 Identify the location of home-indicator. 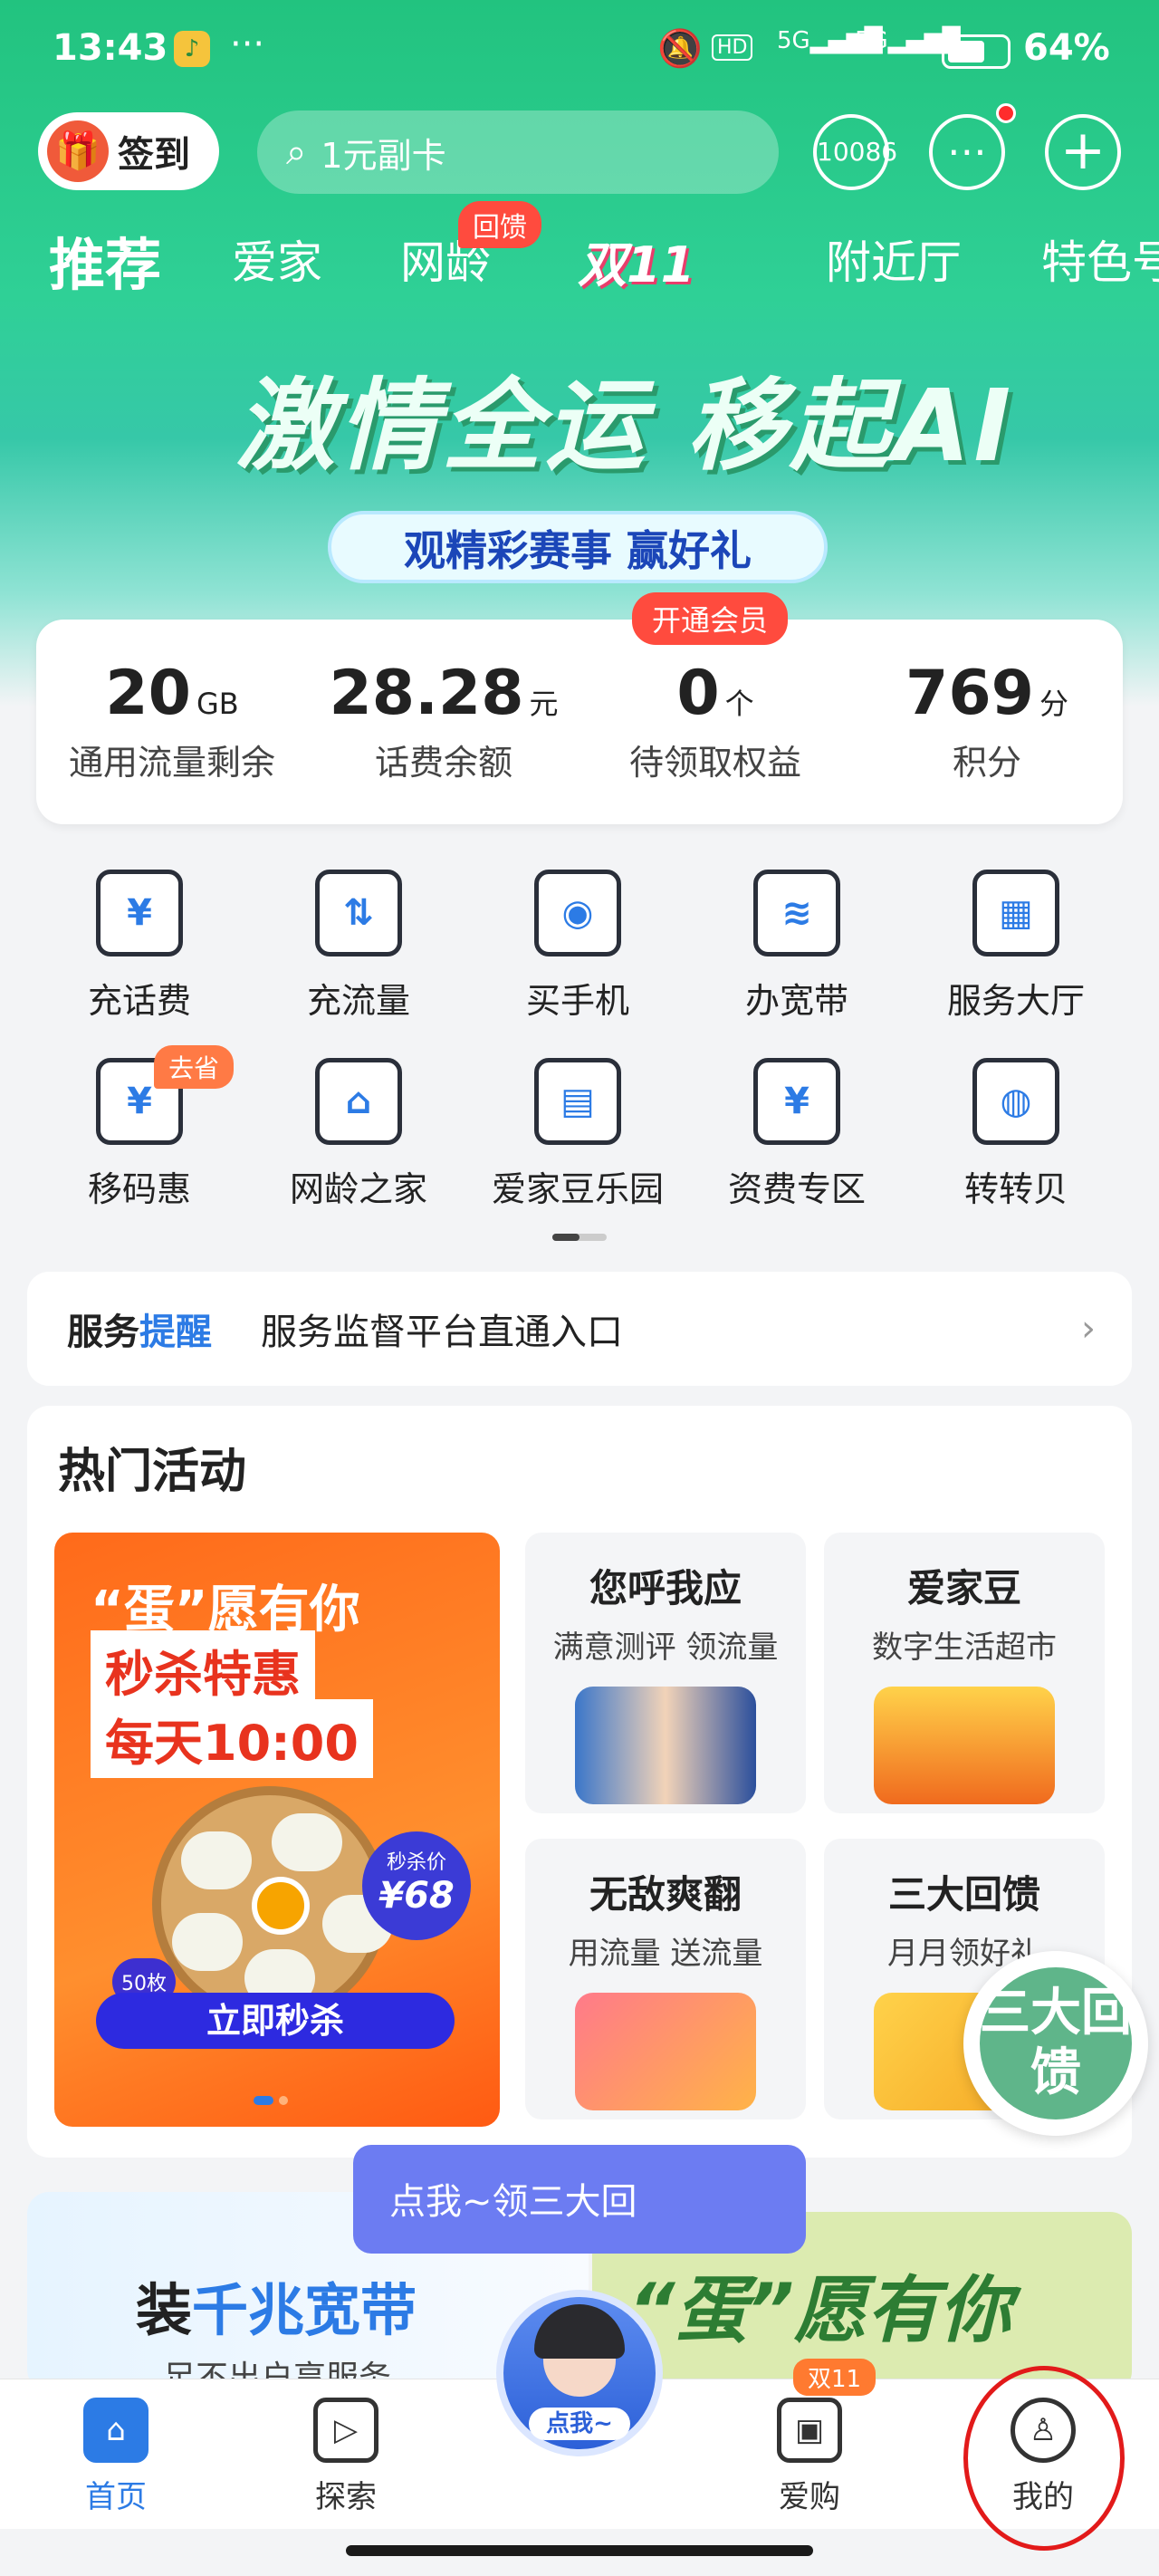
(579, 2550).